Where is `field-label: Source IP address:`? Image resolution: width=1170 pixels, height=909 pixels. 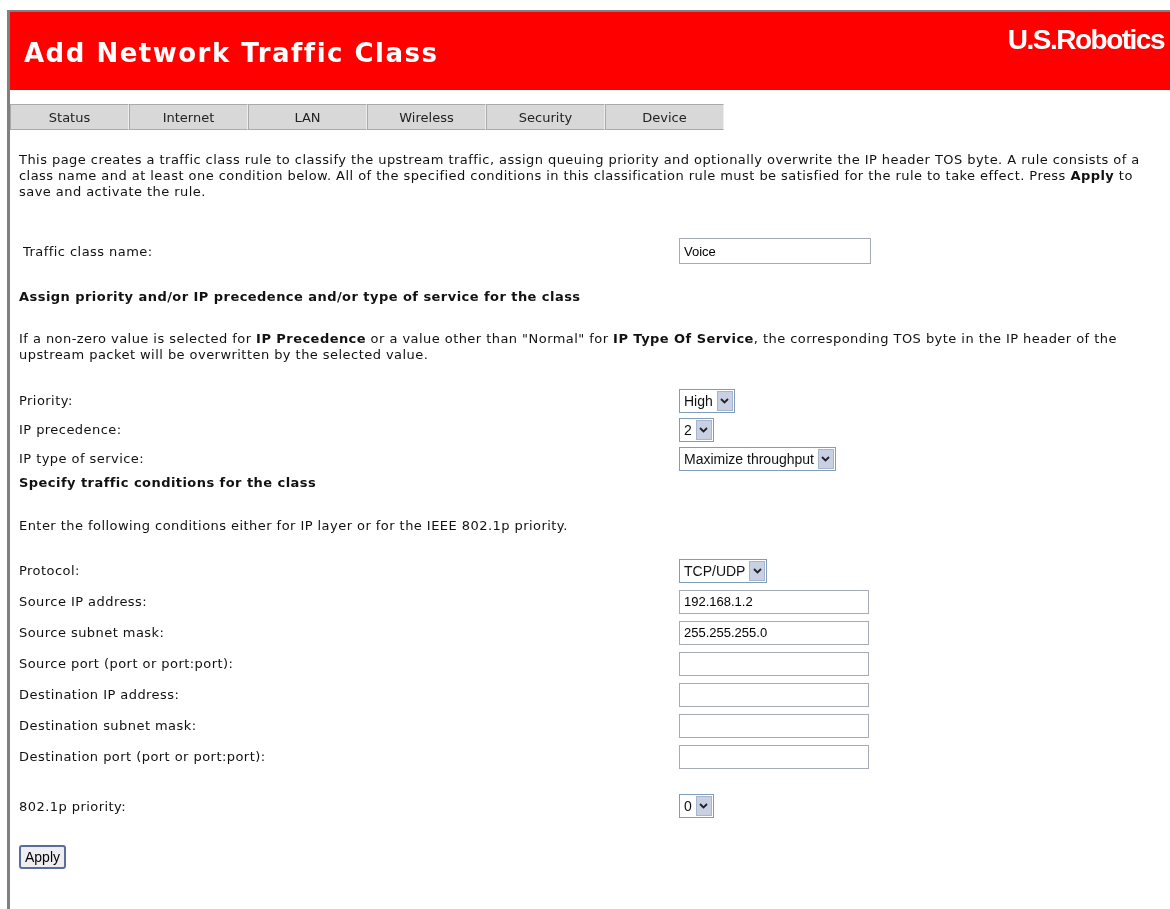
field-label: Source IP address: is located at coordinates (84, 601).